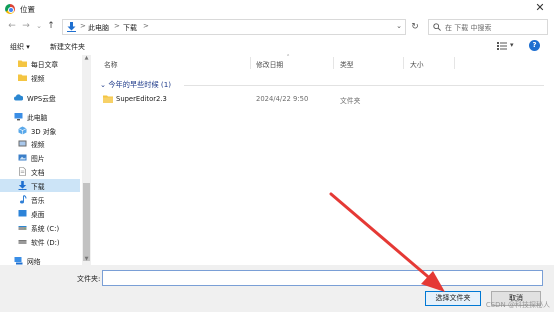 The width and height of the screenshot is (554, 312). I want to click on sidebar-item-label: 桌面, so click(38, 215).